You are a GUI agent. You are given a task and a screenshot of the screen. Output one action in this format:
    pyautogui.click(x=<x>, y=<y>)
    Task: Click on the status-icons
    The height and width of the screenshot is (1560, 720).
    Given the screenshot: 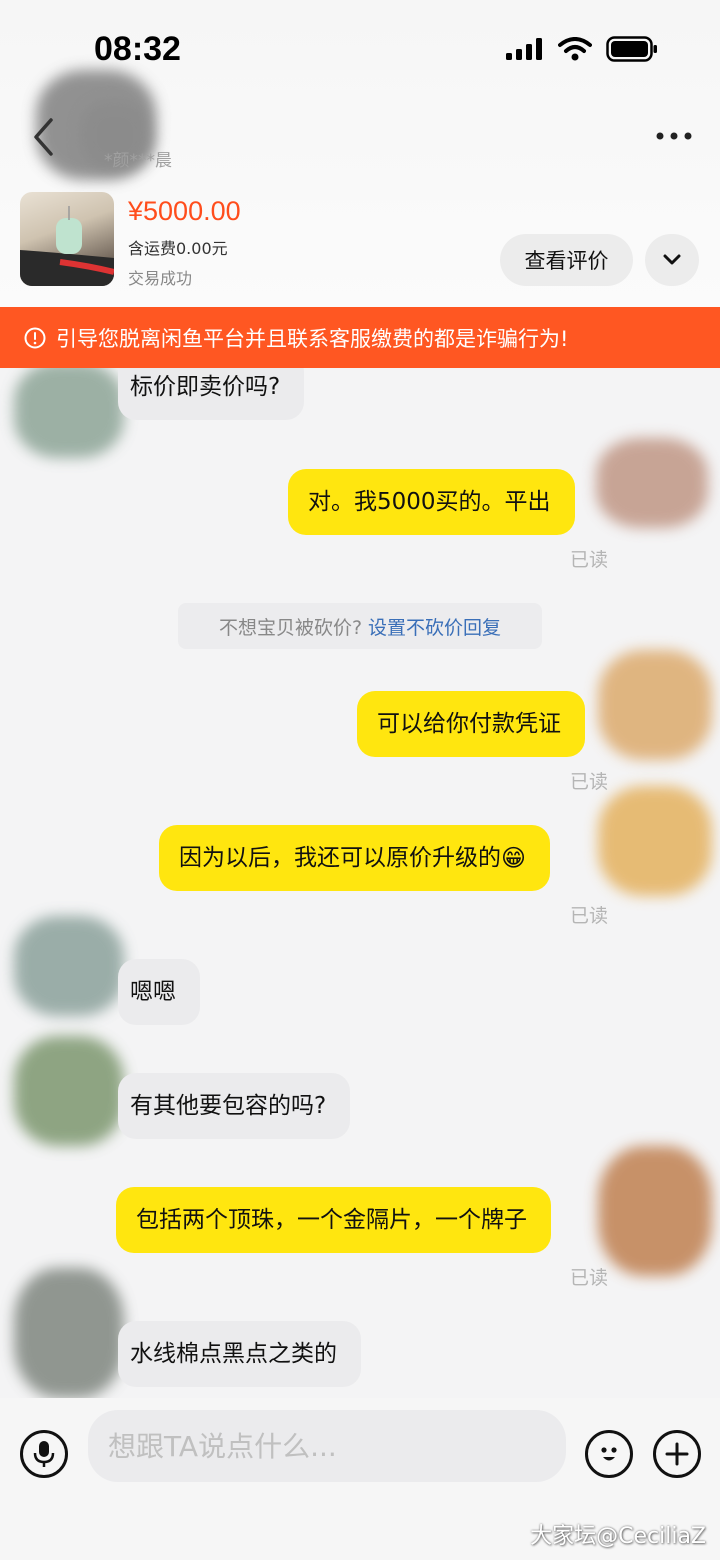 What is the action you would take?
    pyautogui.click(x=582, y=49)
    